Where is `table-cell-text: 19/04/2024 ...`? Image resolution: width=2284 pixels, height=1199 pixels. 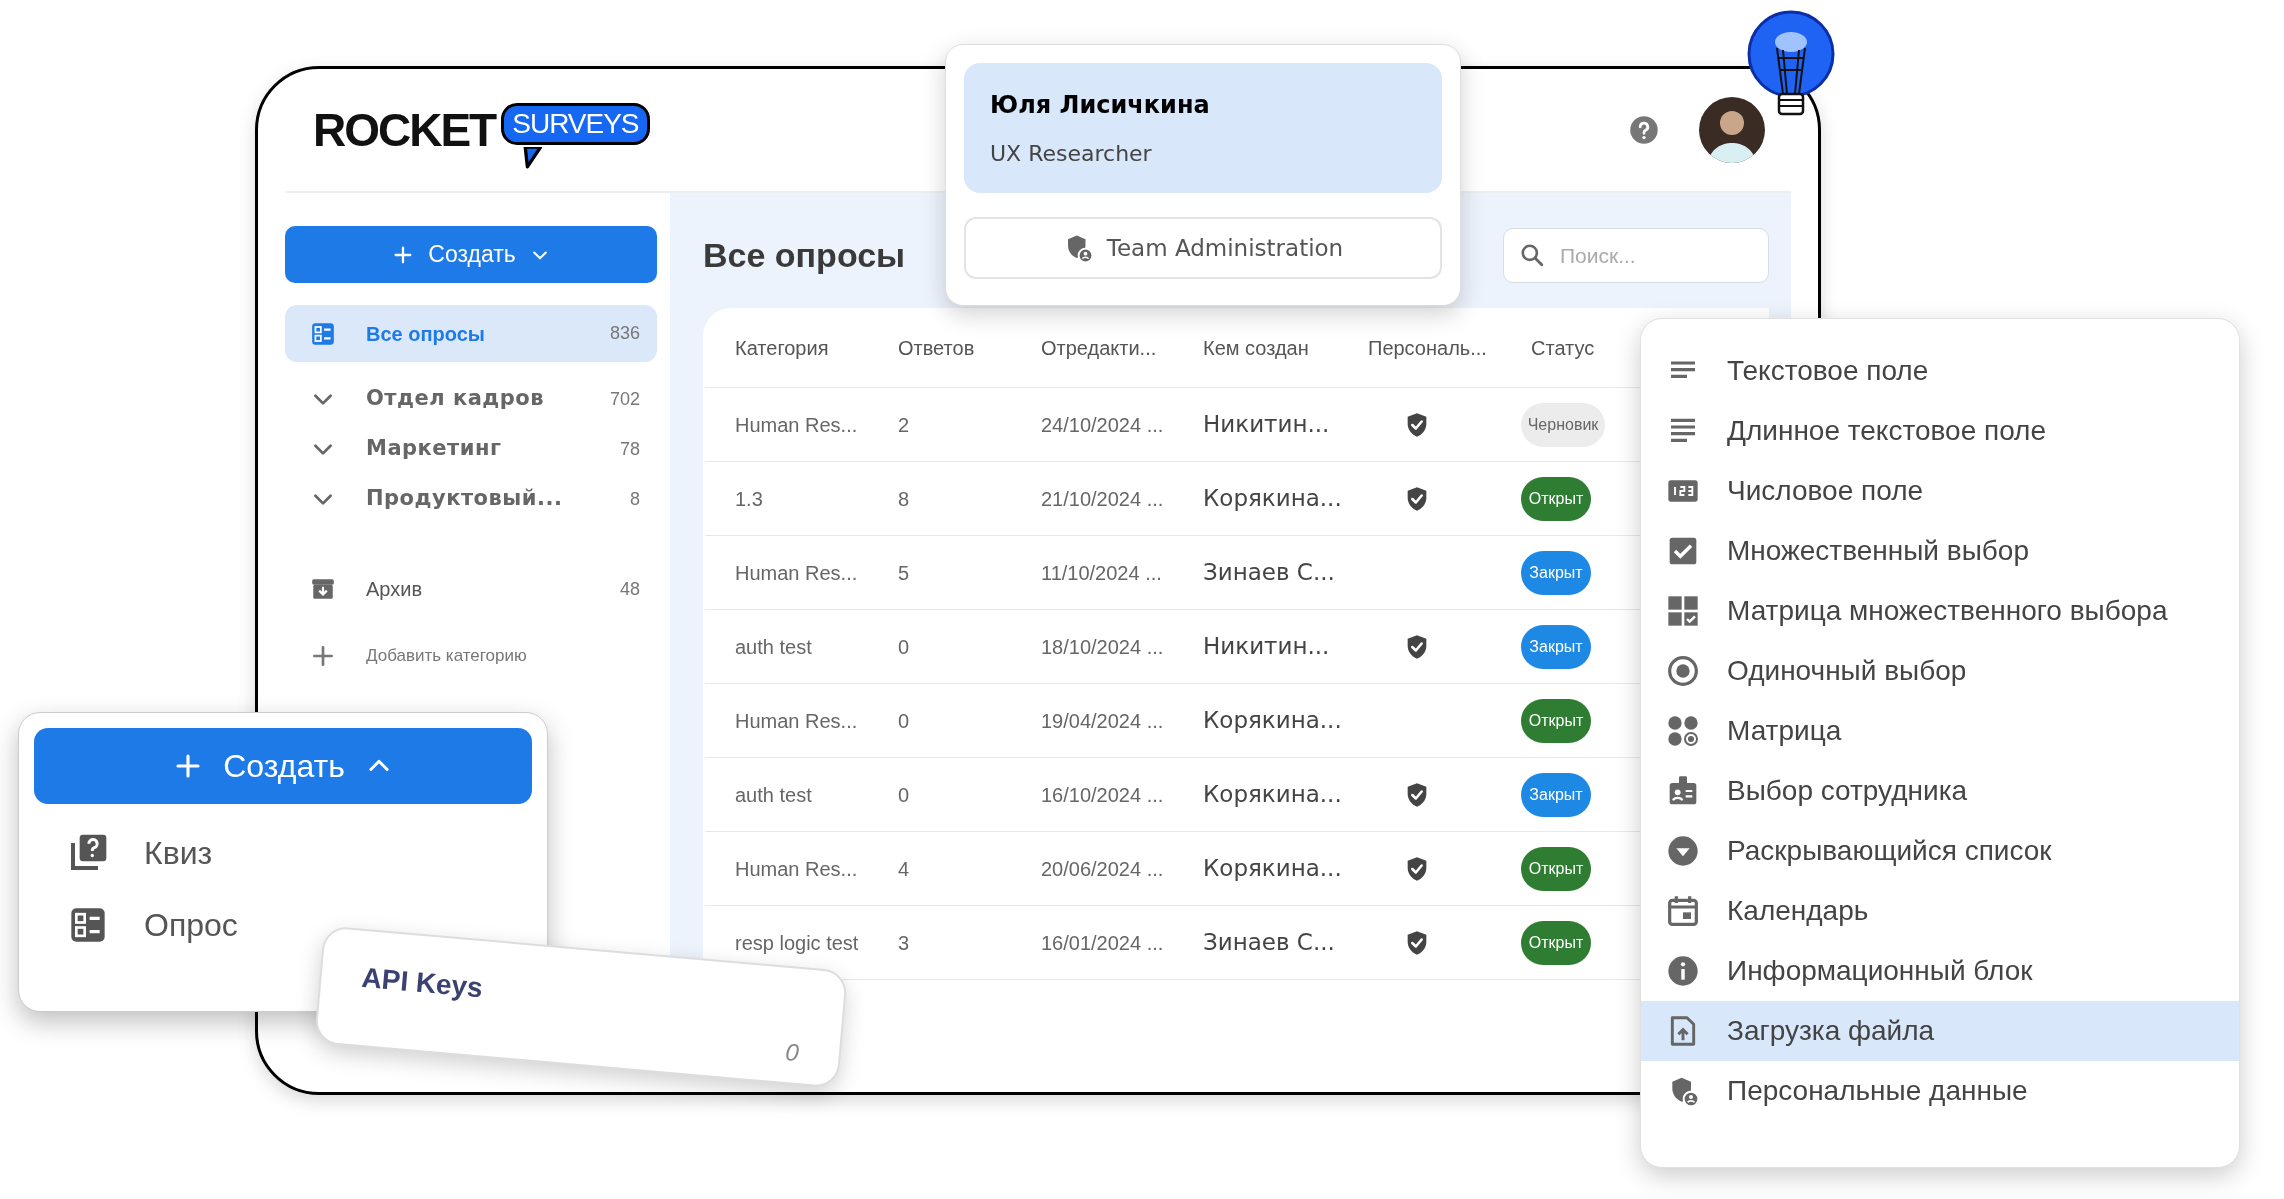
table-cell-text: 19/04/2024 ... is located at coordinates (1102, 721).